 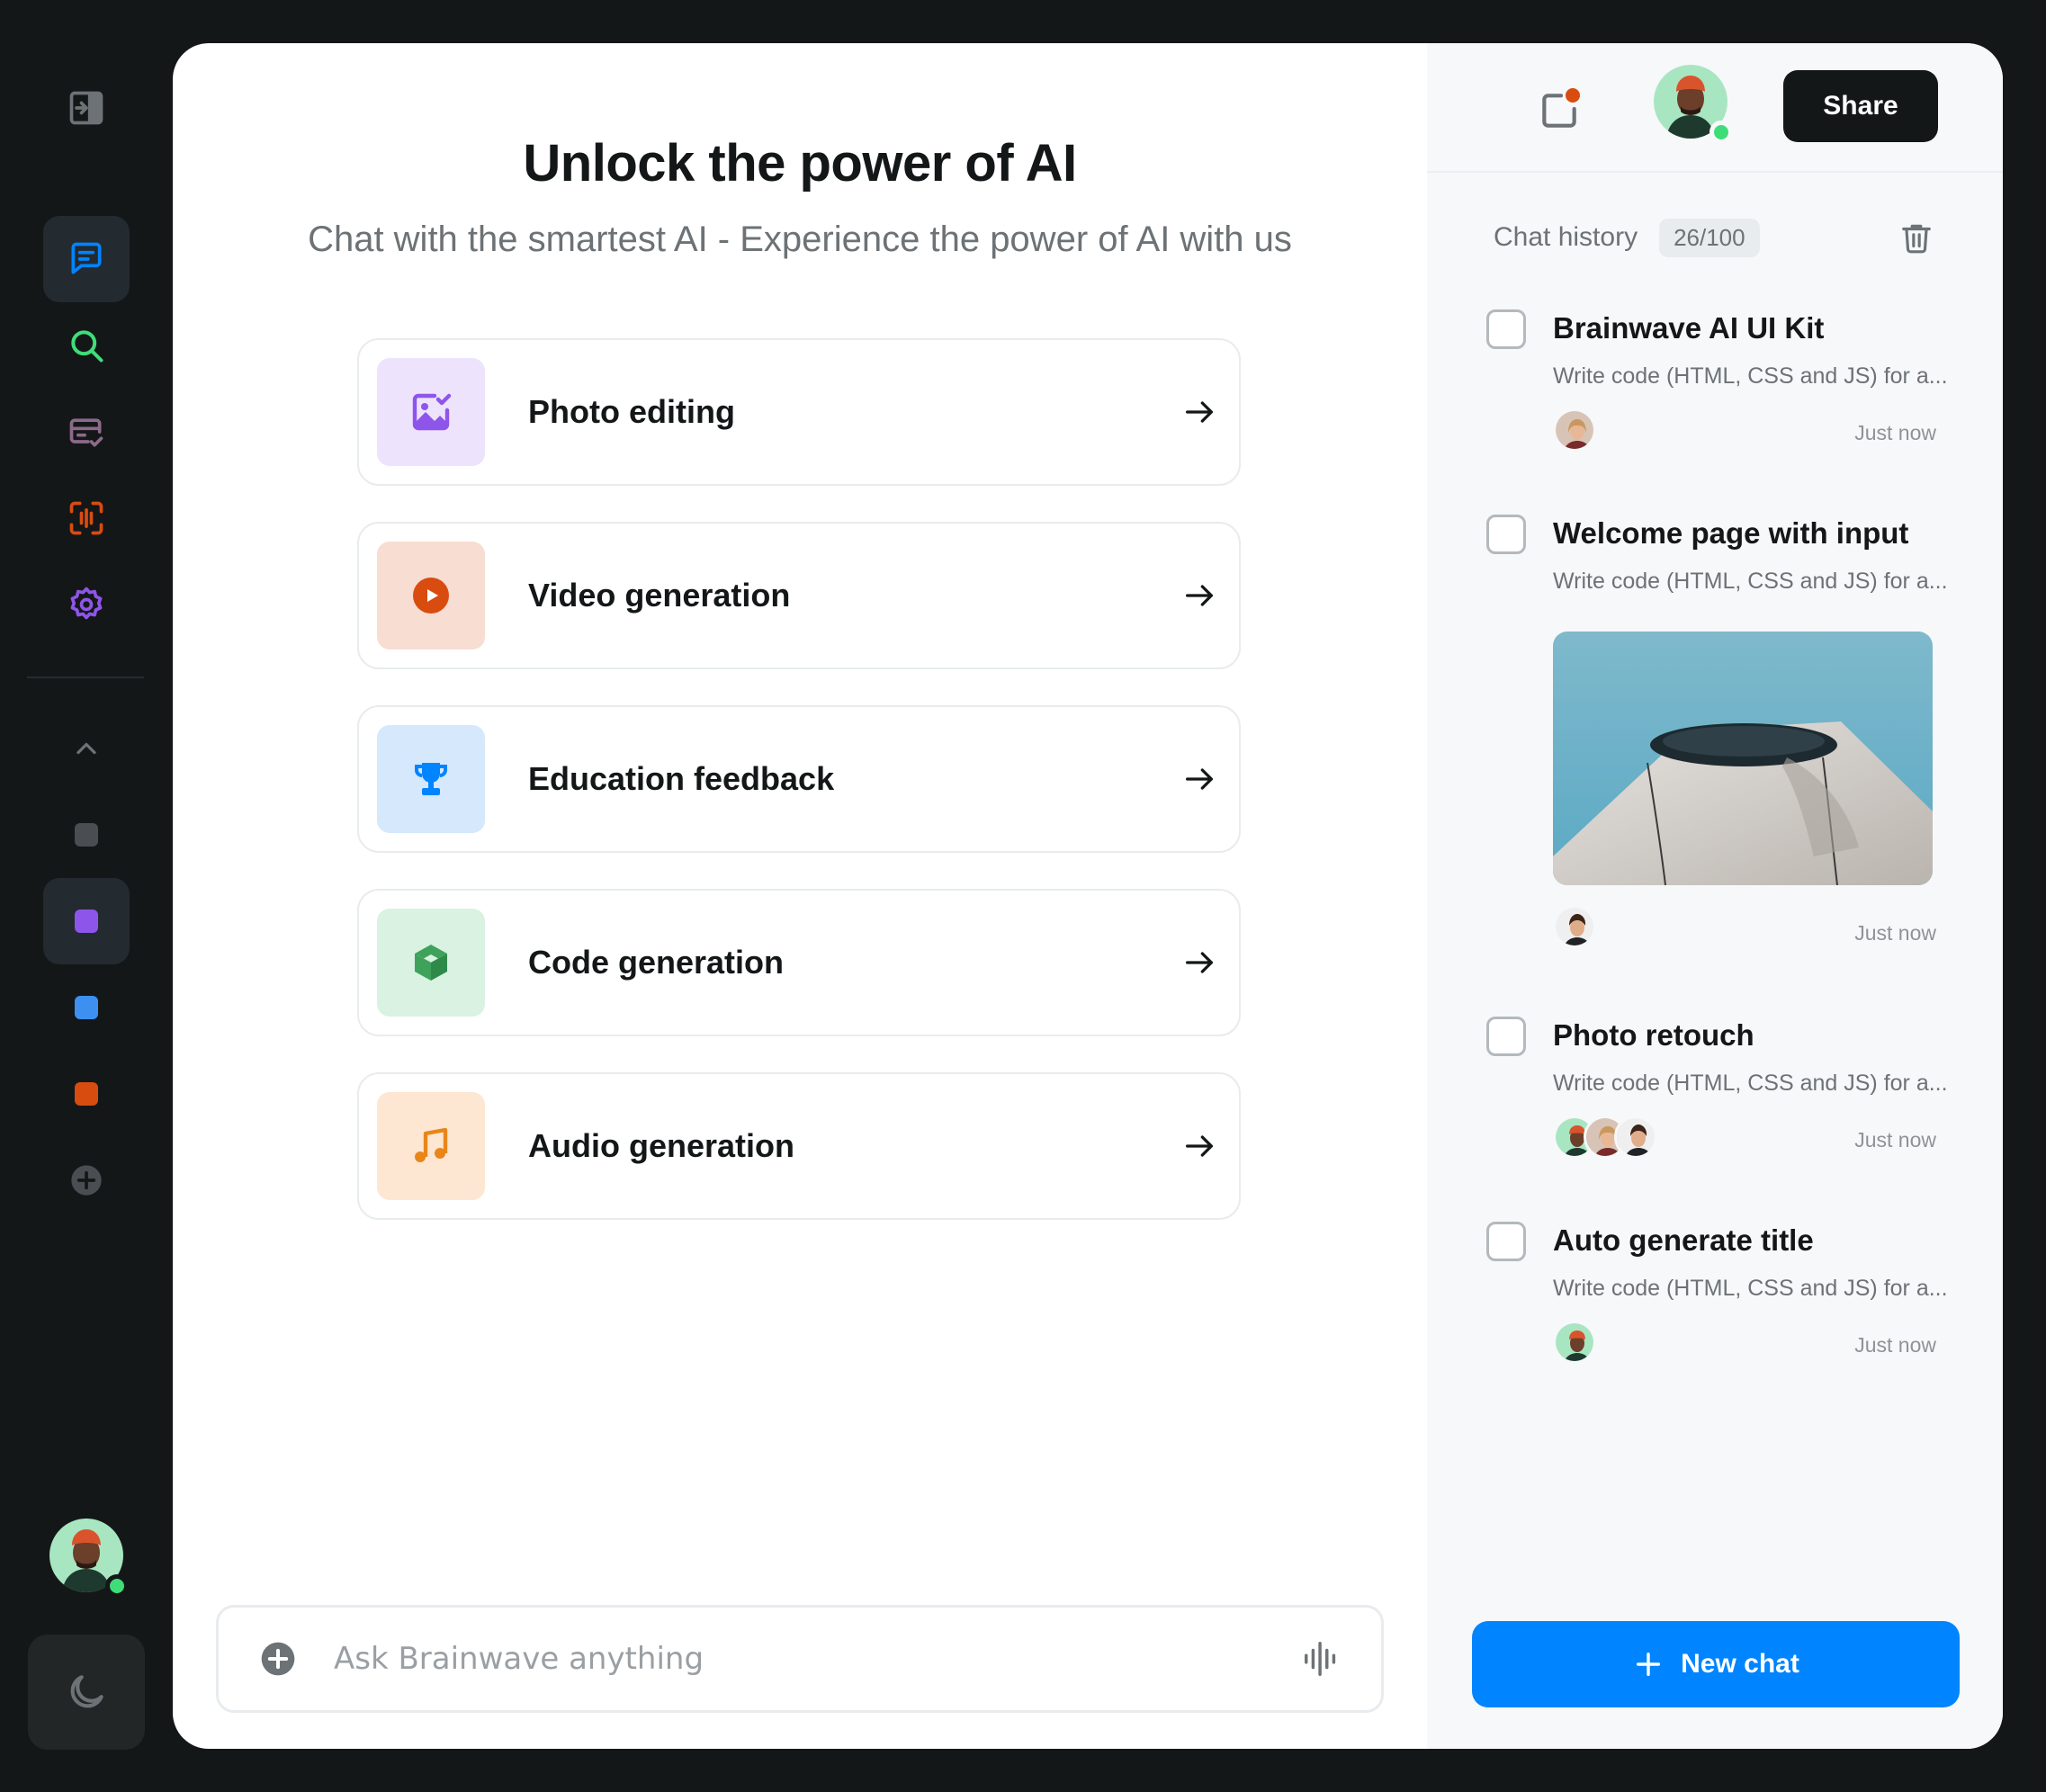 I want to click on trash-icon, so click(x=1916, y=239).